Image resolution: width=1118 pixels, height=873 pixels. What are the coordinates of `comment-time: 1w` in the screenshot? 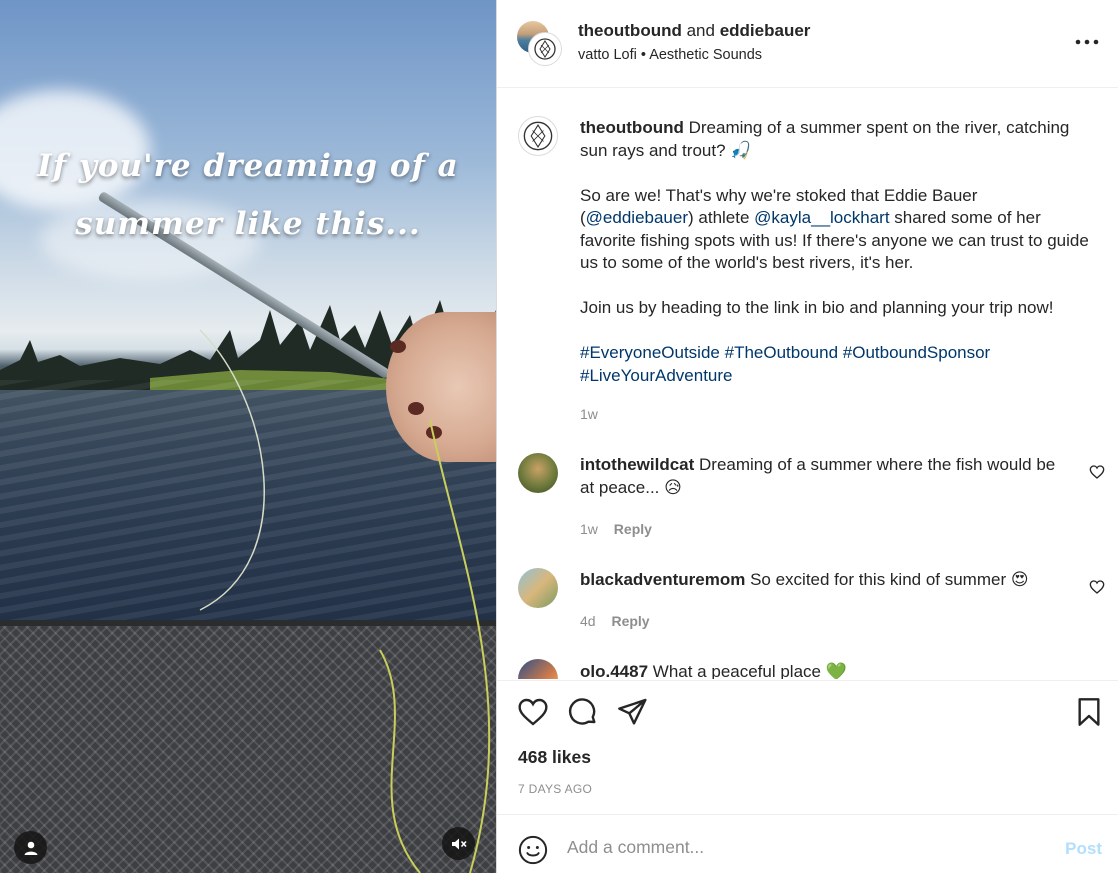 It's located at (589, 529).